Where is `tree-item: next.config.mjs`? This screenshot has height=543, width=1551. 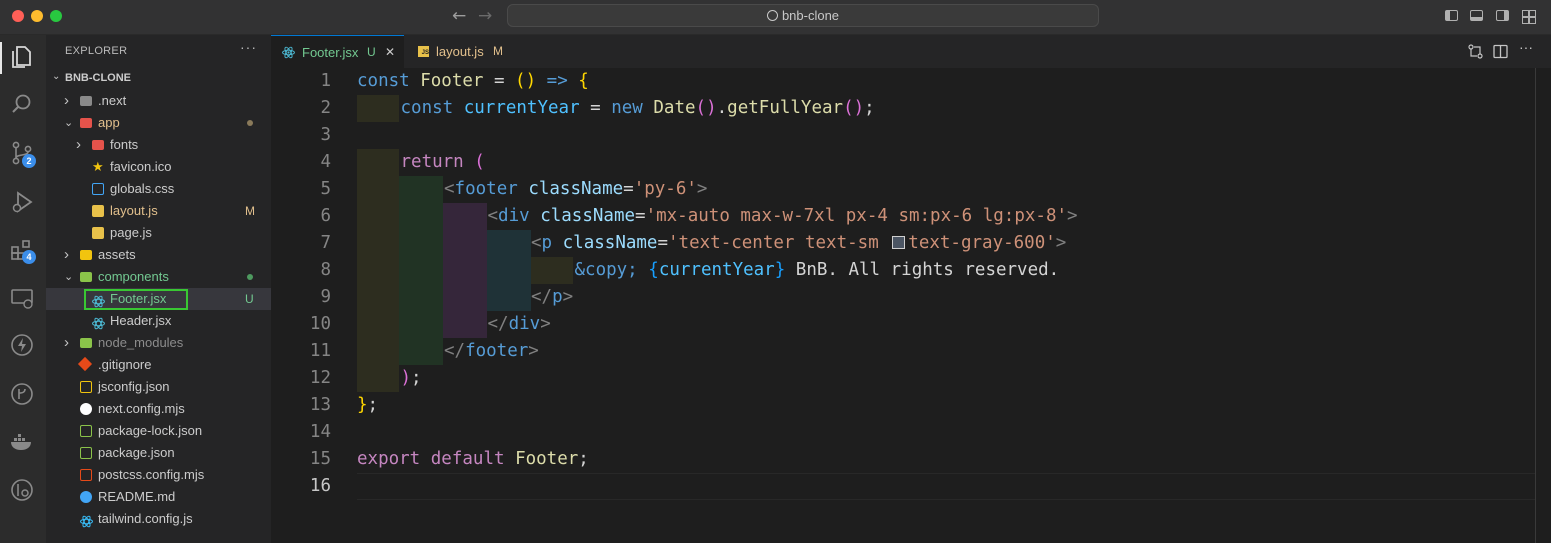 tree-item: next.config.mjs is located at coordinates (158, 409).